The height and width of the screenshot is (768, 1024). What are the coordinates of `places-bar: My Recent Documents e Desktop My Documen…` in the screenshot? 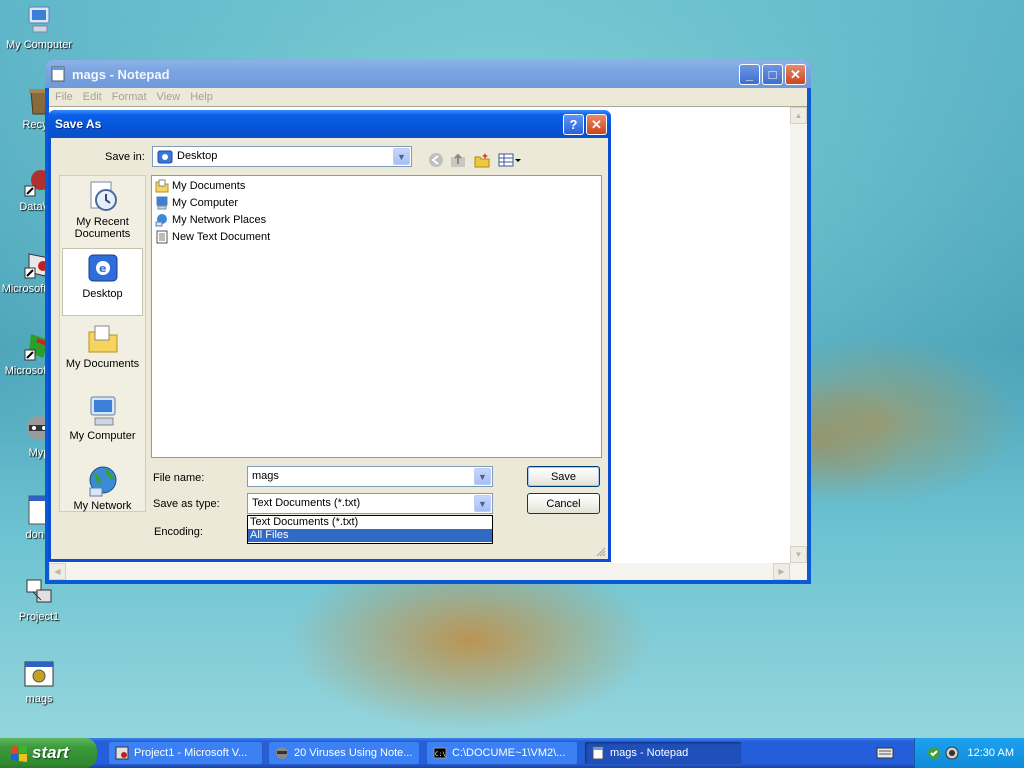 It's located at (102, 343).